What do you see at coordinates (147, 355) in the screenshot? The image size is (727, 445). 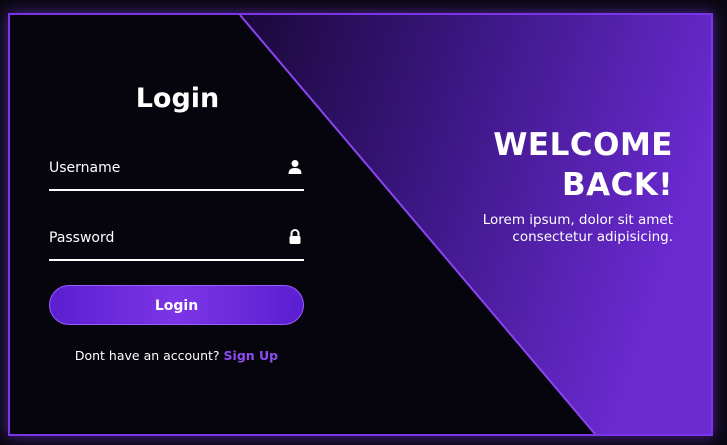 I see `signup-prompt: Dont have an account?` at bounding box center [147, 355].